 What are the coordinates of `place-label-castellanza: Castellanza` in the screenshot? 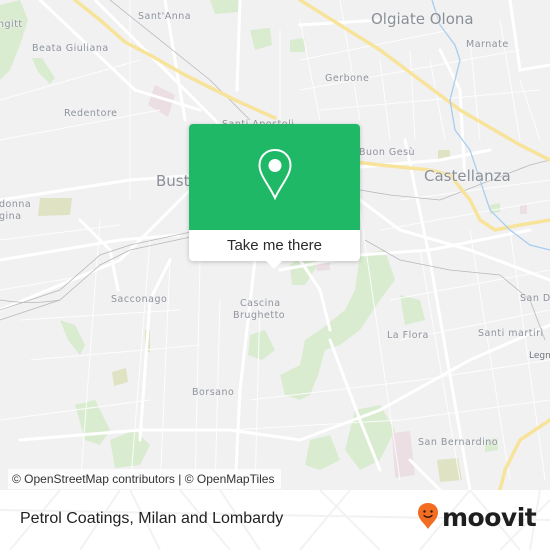 It's located at (467, 176).